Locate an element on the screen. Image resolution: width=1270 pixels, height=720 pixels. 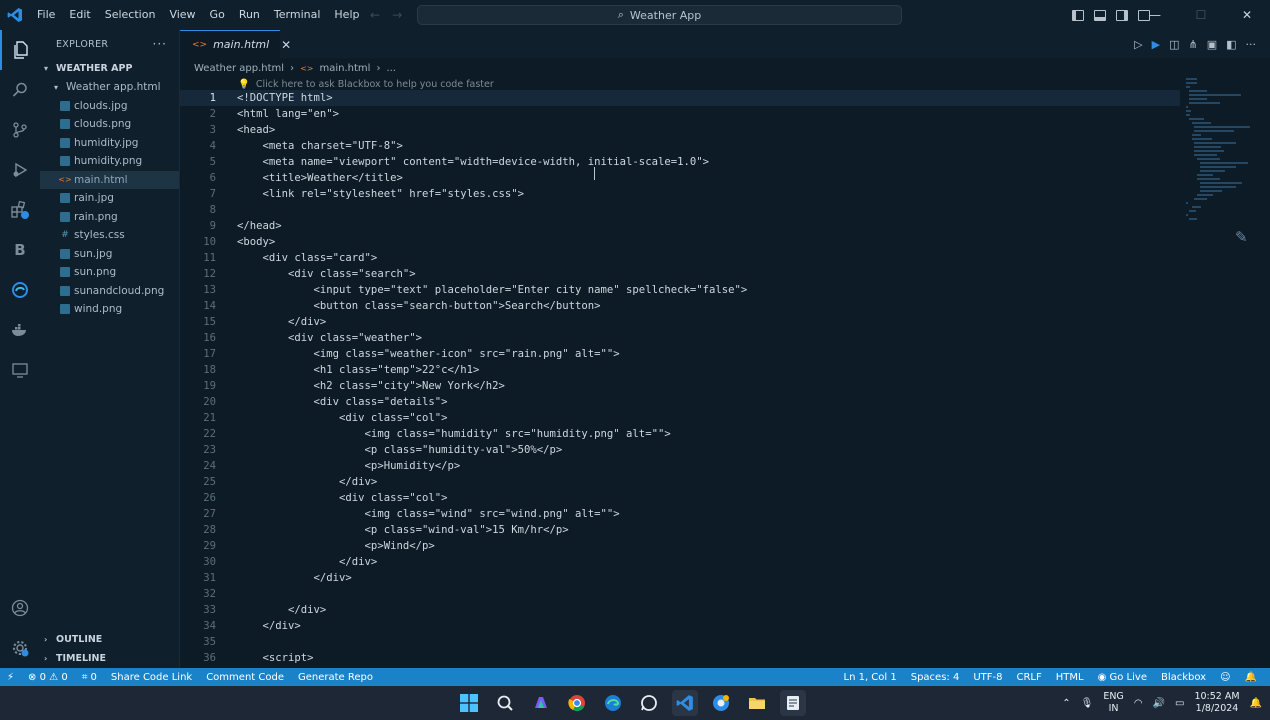
encoding: UTF-8 is located at coordinates (987, 677).